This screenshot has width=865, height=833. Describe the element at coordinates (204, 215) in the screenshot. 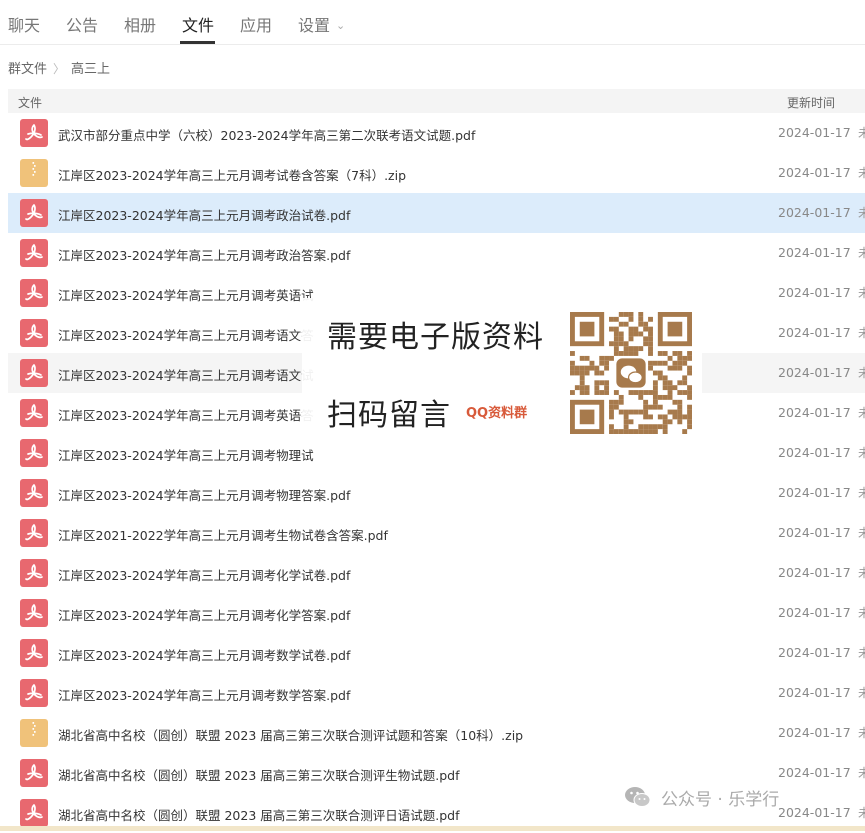

I see `file-name: 江岸区2023-2024学年高三上元月调考政治试卷.pdf` at that location.